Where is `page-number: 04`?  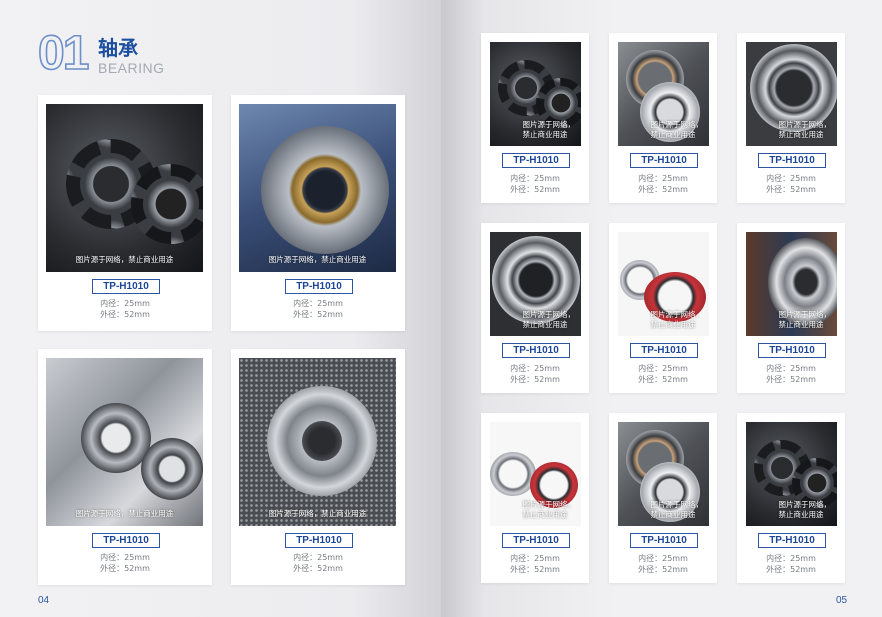 page-number: 04 is located at coordinates (44, 600).